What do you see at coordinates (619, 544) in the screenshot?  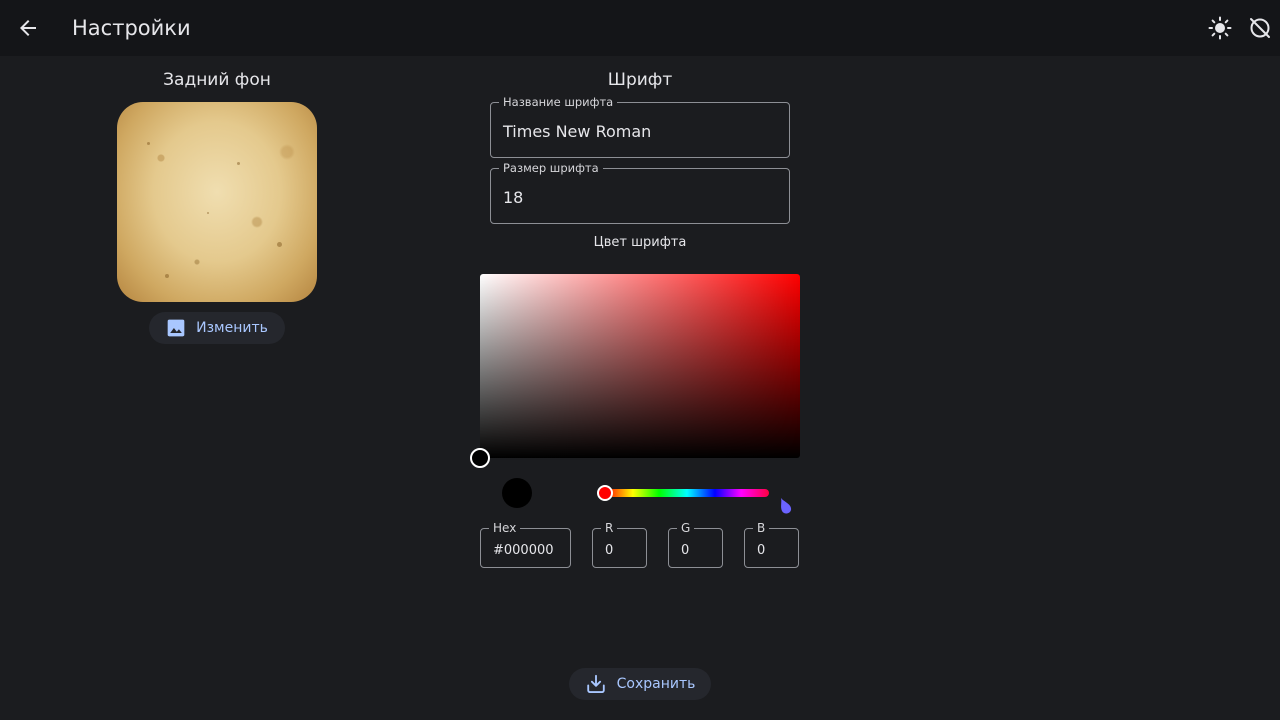 I see `red-field: R 0` at bounding box center [619, 544].